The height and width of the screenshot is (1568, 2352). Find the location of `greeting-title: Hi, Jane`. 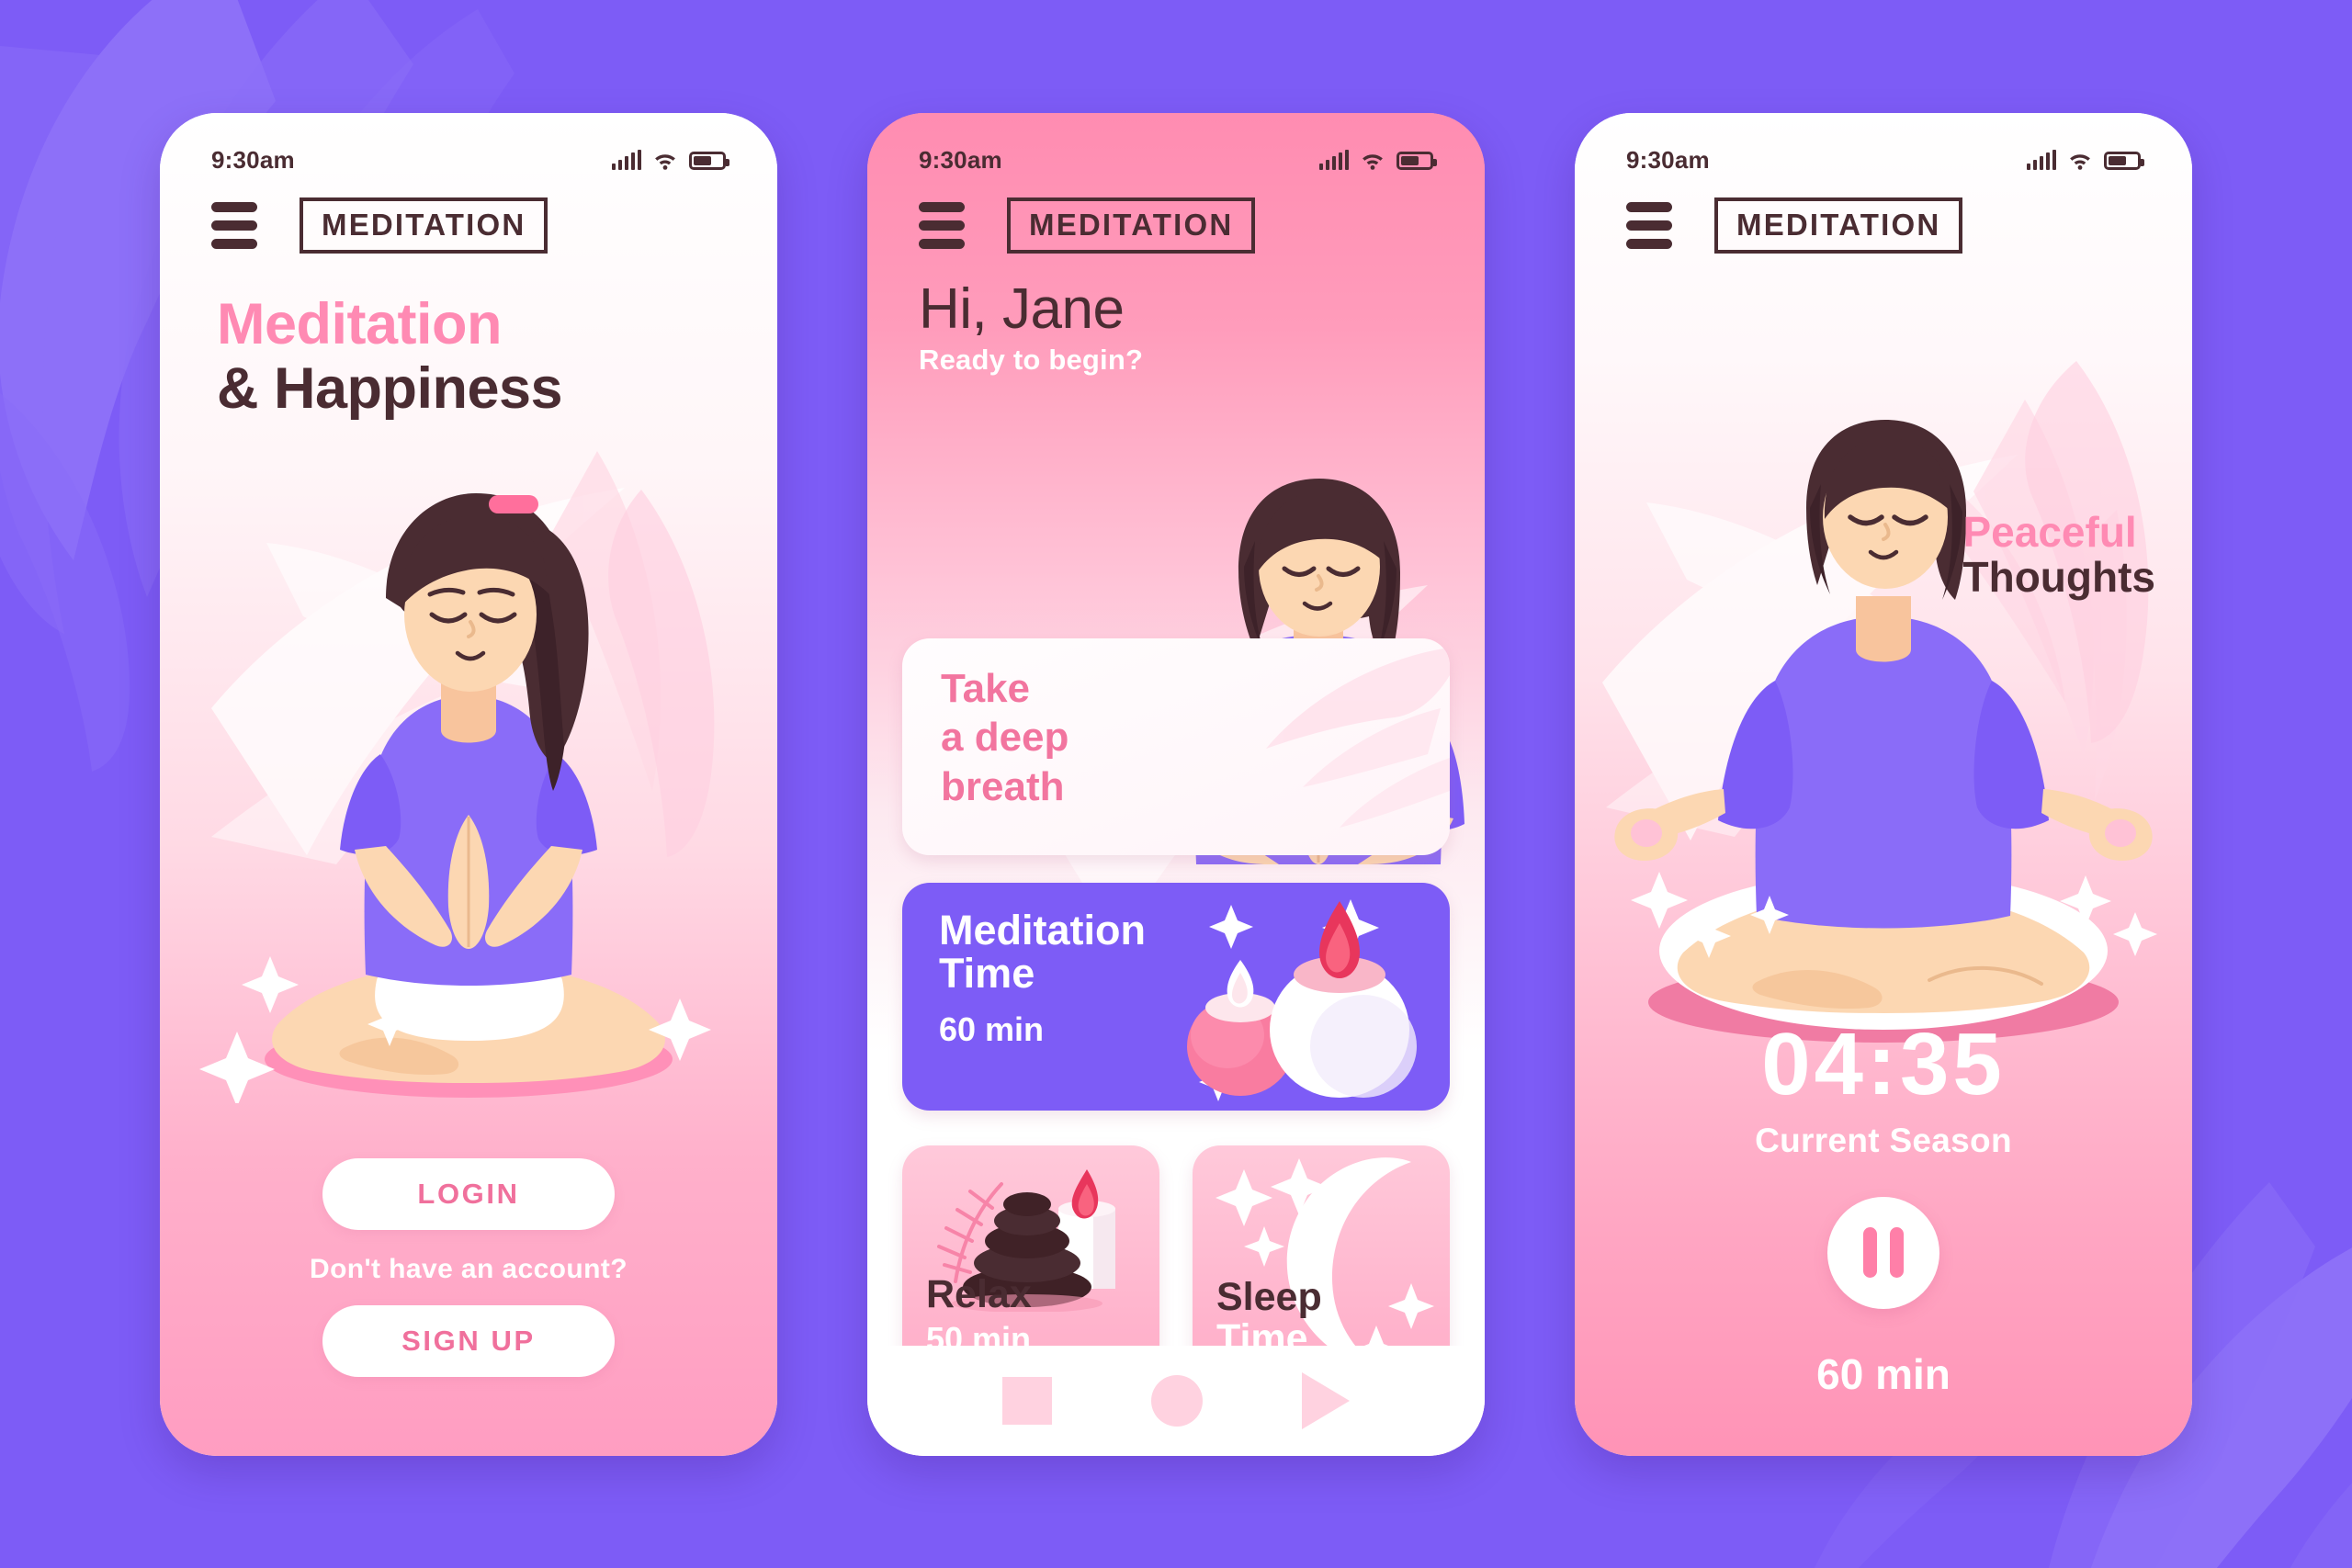

greeting-title: Hi, Jane is located at coordinates (1022, 308).